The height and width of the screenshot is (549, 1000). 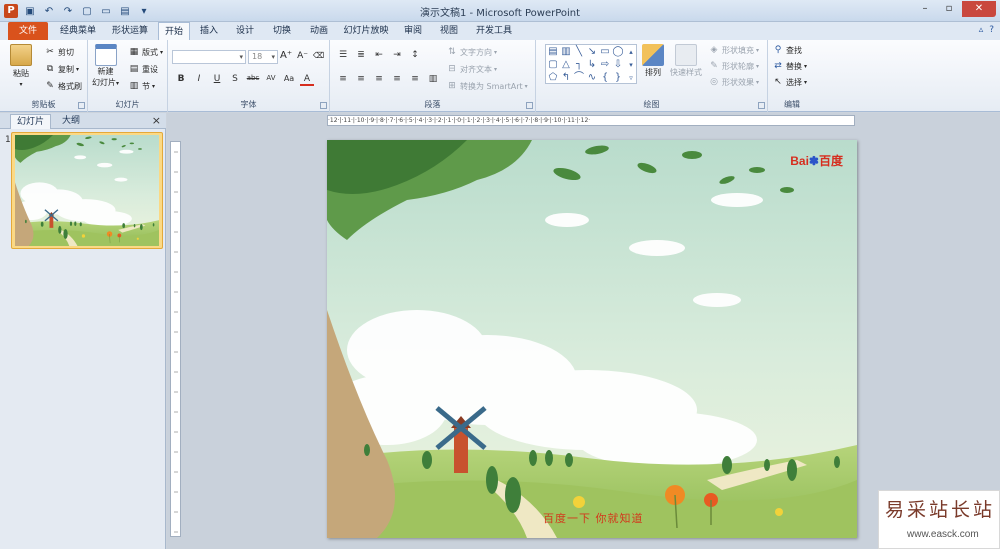 What do you see at coordinates (286, 55) in the screenshot?
I see `grow-font-icon: A⁺` at bounding box center [286, 55].